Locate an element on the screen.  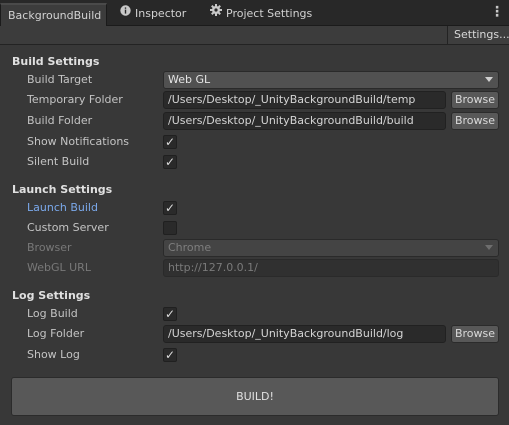
gear-icon is located at coordinates (216, 13).